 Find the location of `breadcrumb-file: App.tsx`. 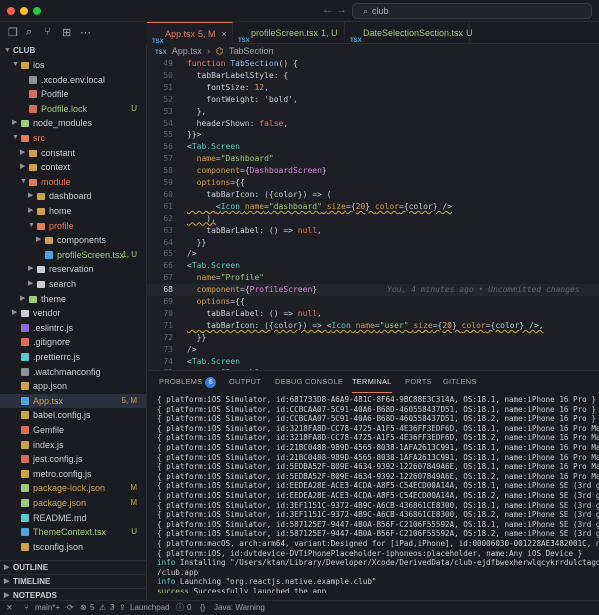

breadcrumb-file: App.tsx is located at coordinates (187, 51).